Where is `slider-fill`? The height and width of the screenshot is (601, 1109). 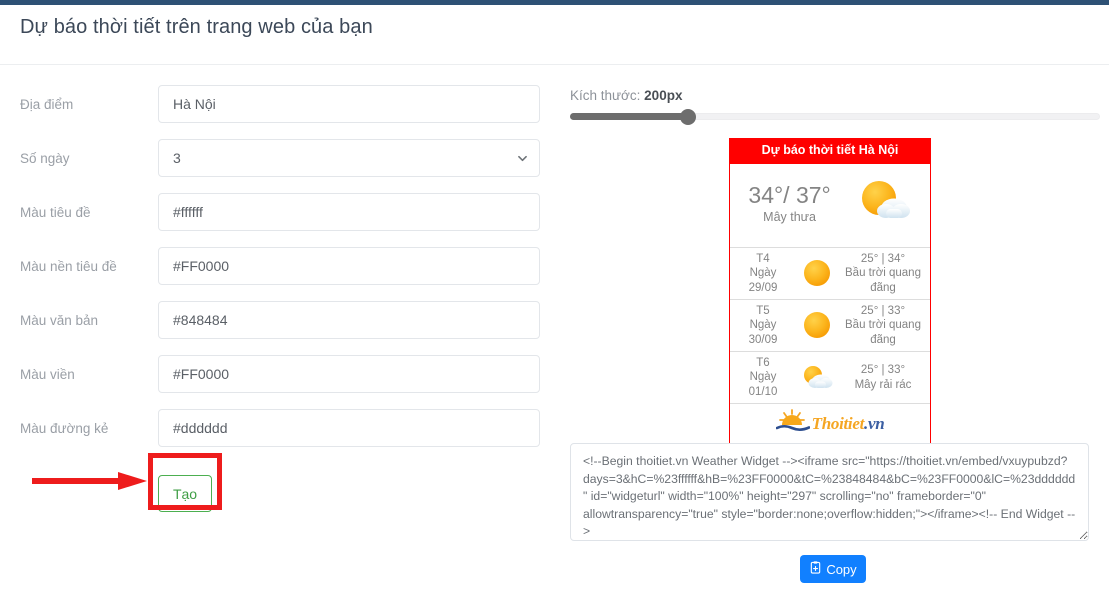
slider-fill is located at coordinates (629, 116).